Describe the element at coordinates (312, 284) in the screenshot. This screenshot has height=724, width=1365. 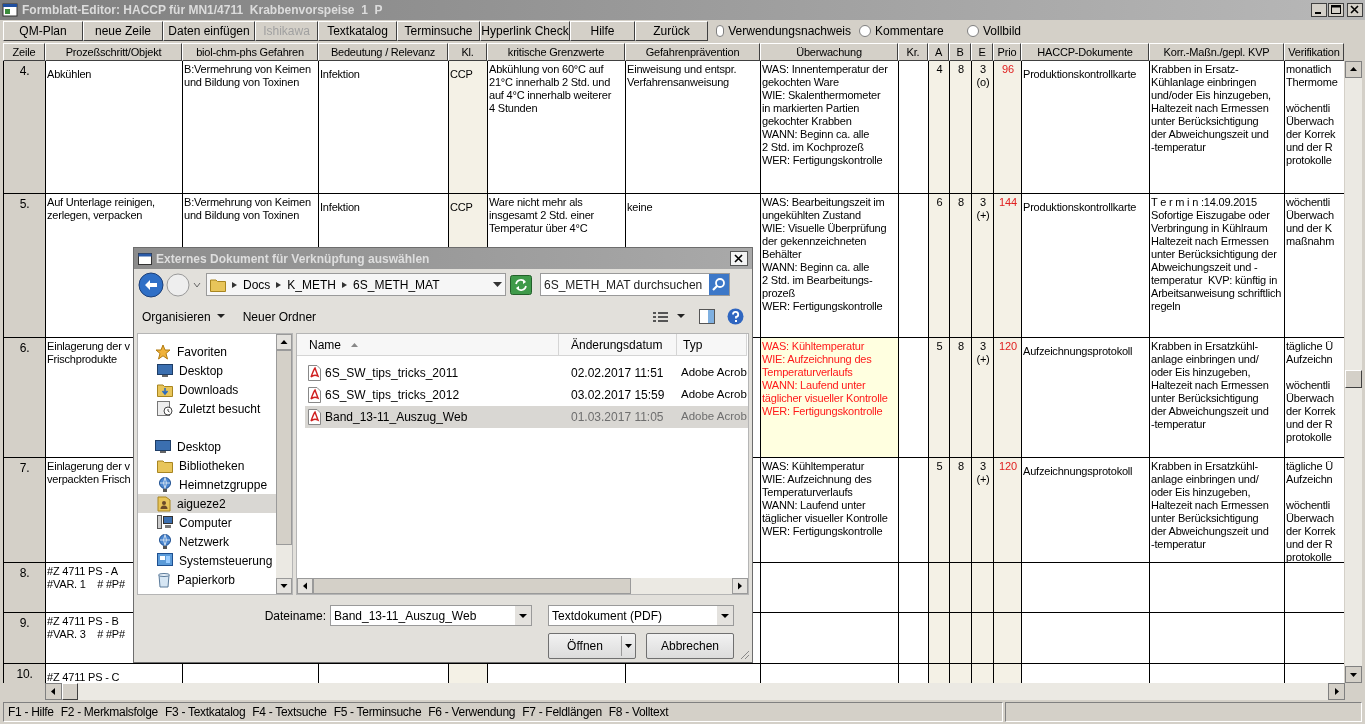
I see `breadcrumb-item: K_METH` at that location.